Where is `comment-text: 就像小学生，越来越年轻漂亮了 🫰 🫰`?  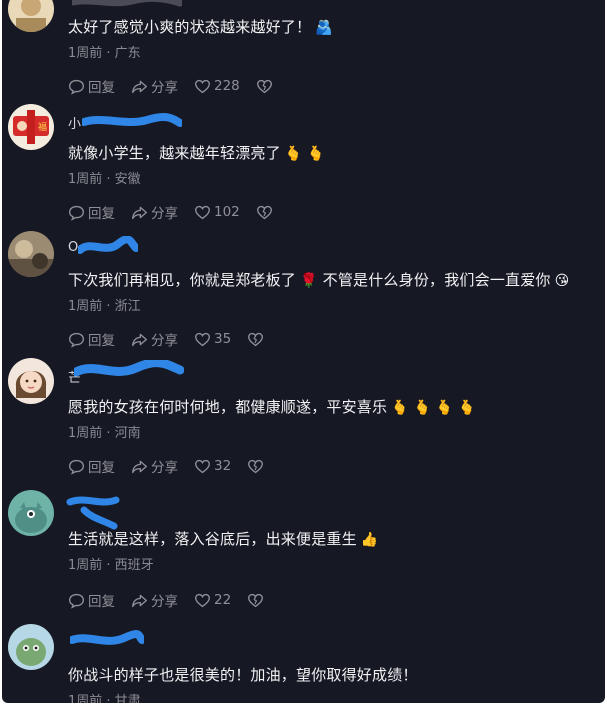 comment-text: 就像小学生，越来越年轻漂亮了 🫰 🫰 is located at coordinates (196, 153).